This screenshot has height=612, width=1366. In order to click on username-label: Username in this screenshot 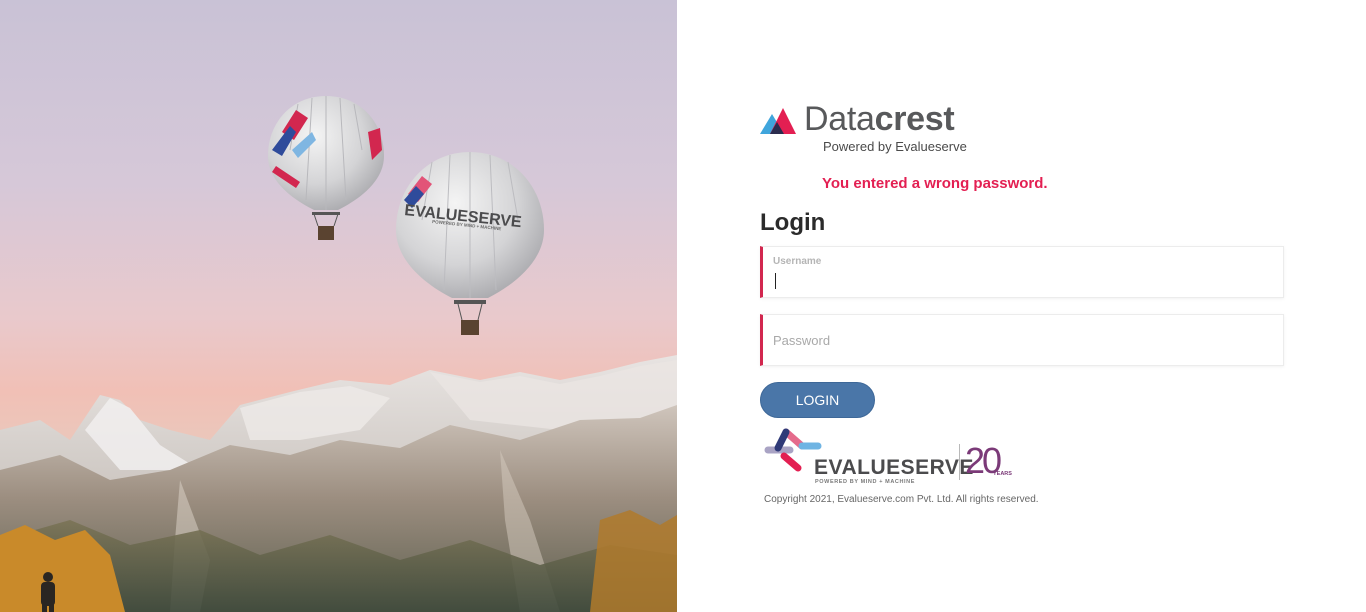, I will do `click(797, 261)`.